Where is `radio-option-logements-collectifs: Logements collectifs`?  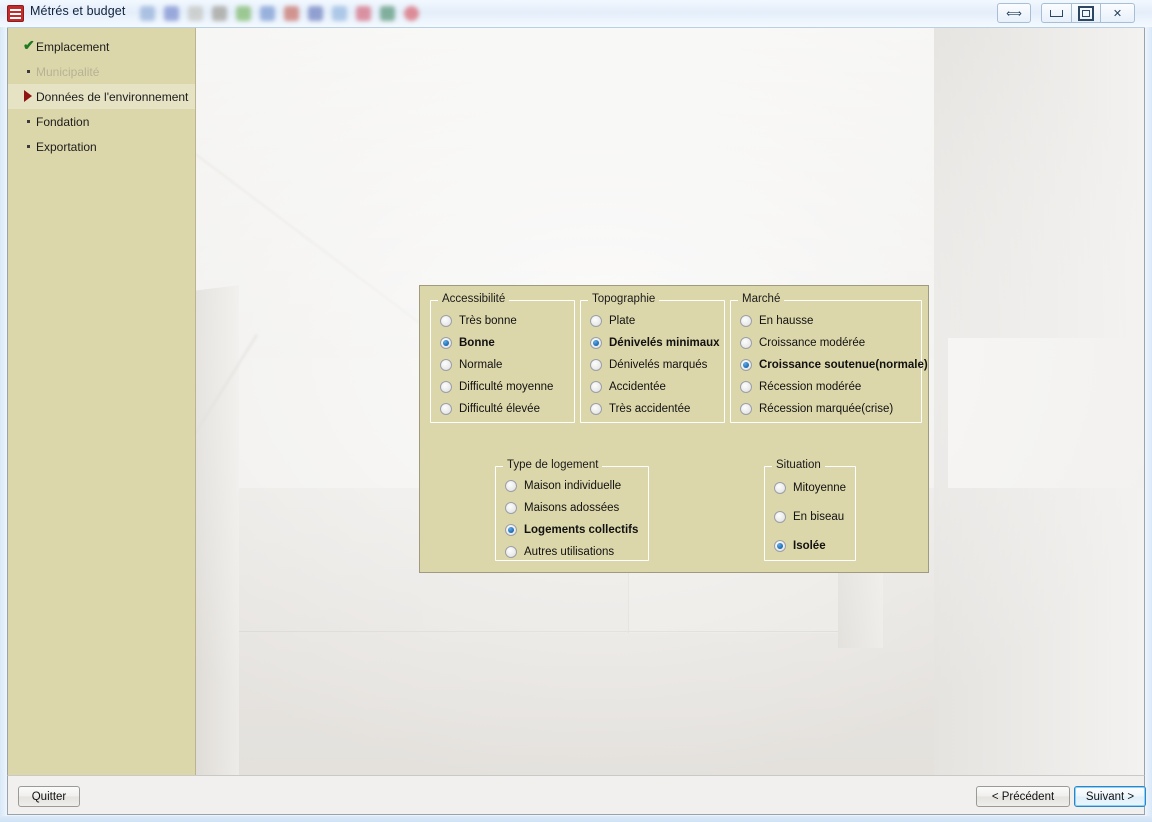
radio-option-logements-collectifs: Logements collectifs is located at coordinates (576, 530).